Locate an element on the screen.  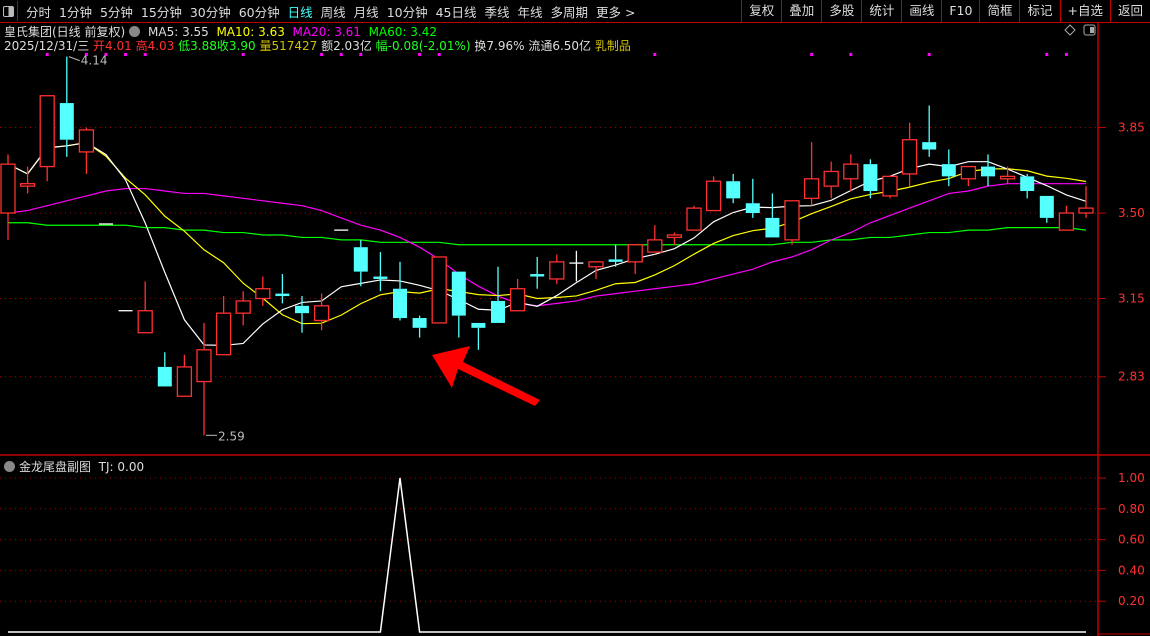
tab-period: 15分钟 is located at coordinates (161, 11).